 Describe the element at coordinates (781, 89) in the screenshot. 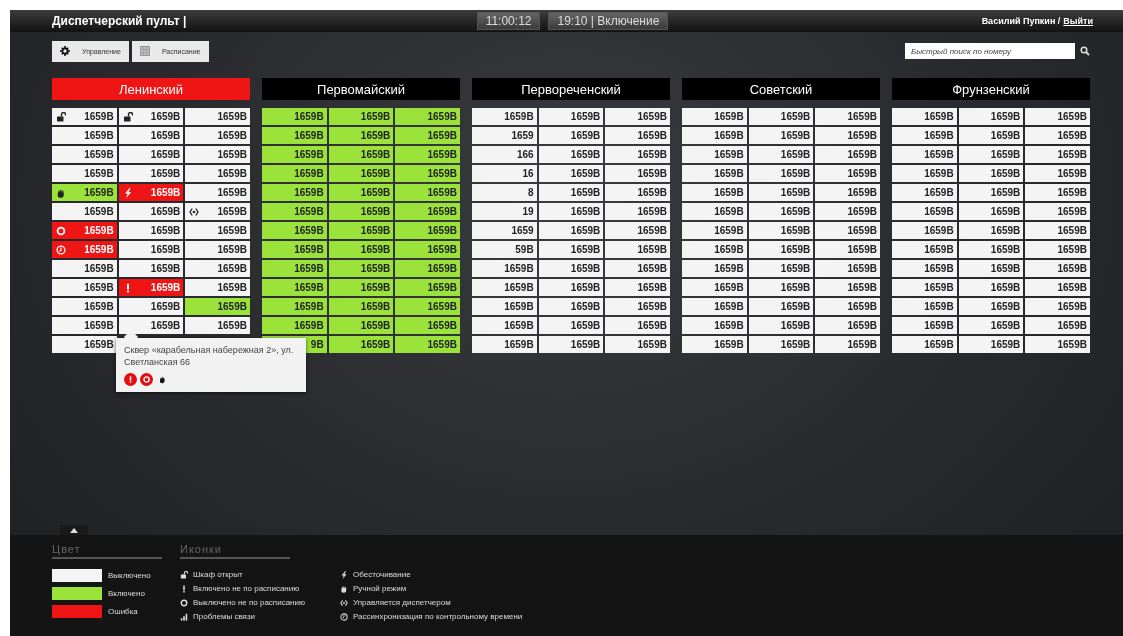

I see `district-tab: Советский` at that location.